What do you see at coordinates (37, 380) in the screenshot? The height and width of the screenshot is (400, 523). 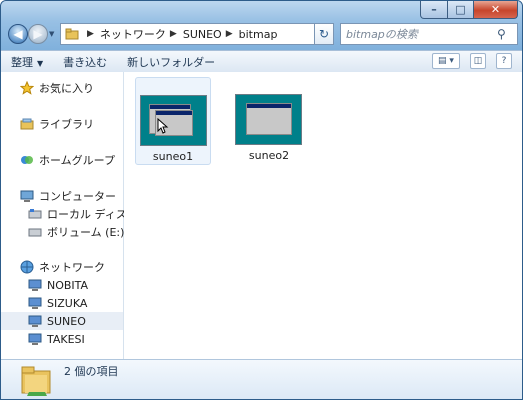 I see `folder-icon` at bounding box center [37, 380].